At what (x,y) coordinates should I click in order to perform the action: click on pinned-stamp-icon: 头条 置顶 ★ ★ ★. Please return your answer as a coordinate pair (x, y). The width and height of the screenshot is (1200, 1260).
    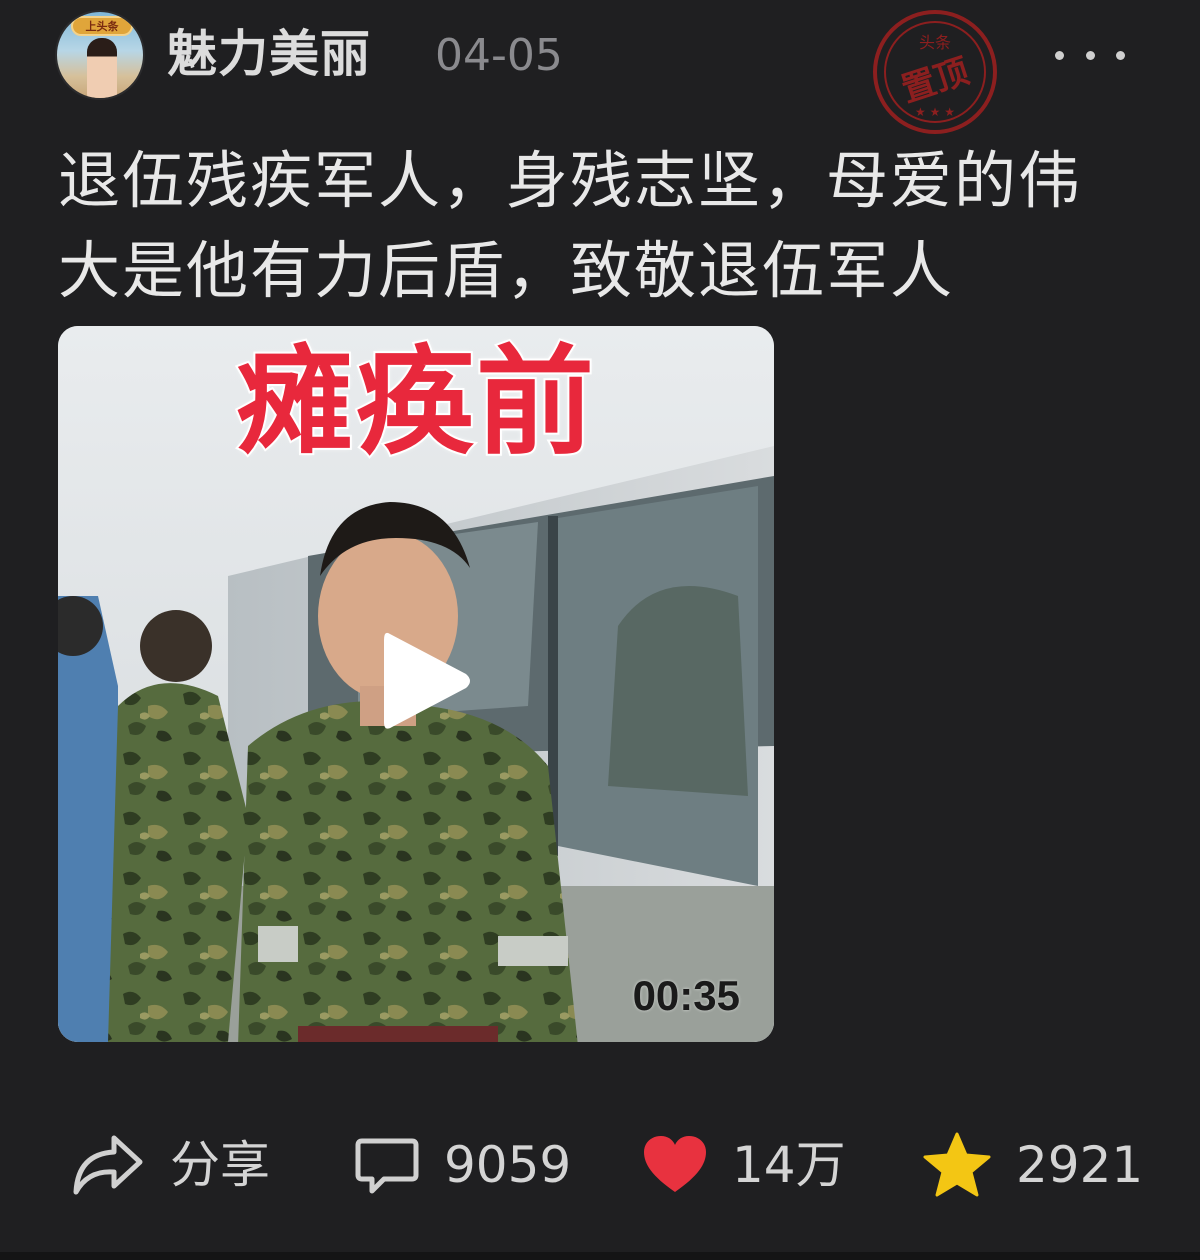
    Looking at the image, I should click on (935, 72).